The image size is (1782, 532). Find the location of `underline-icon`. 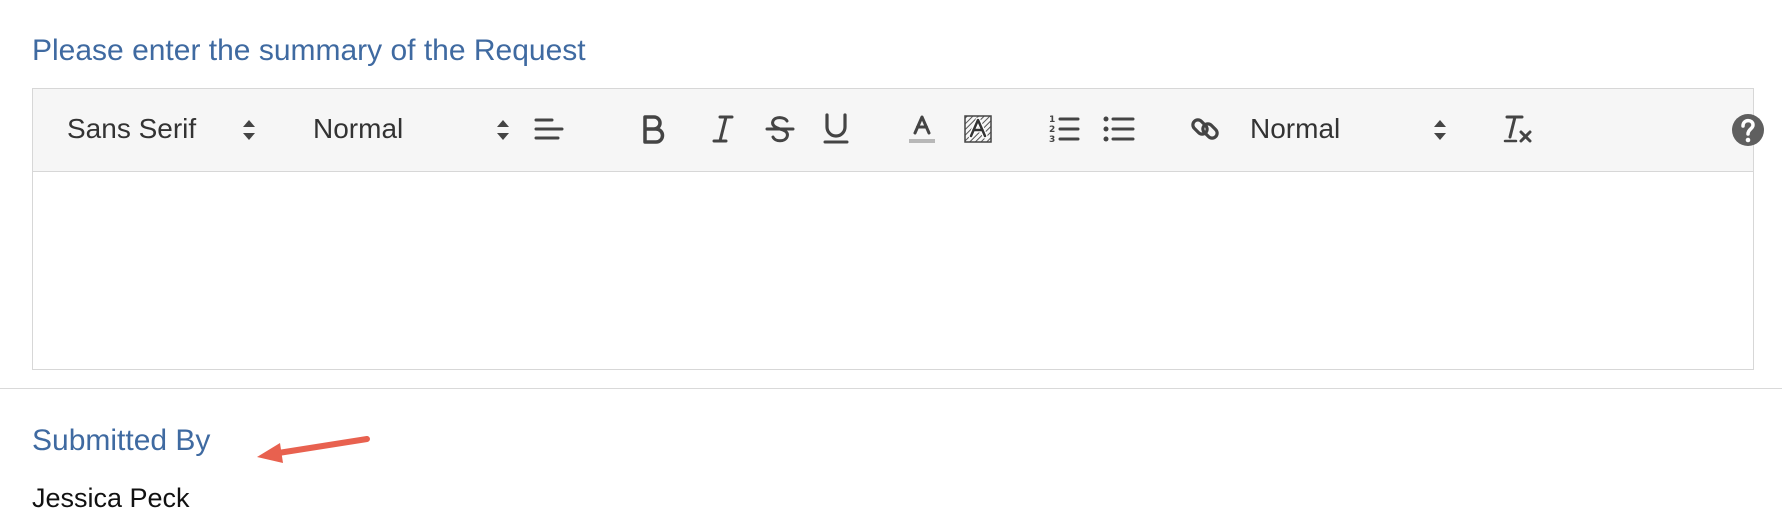

underline-icon is located at coordinates (836, 128).